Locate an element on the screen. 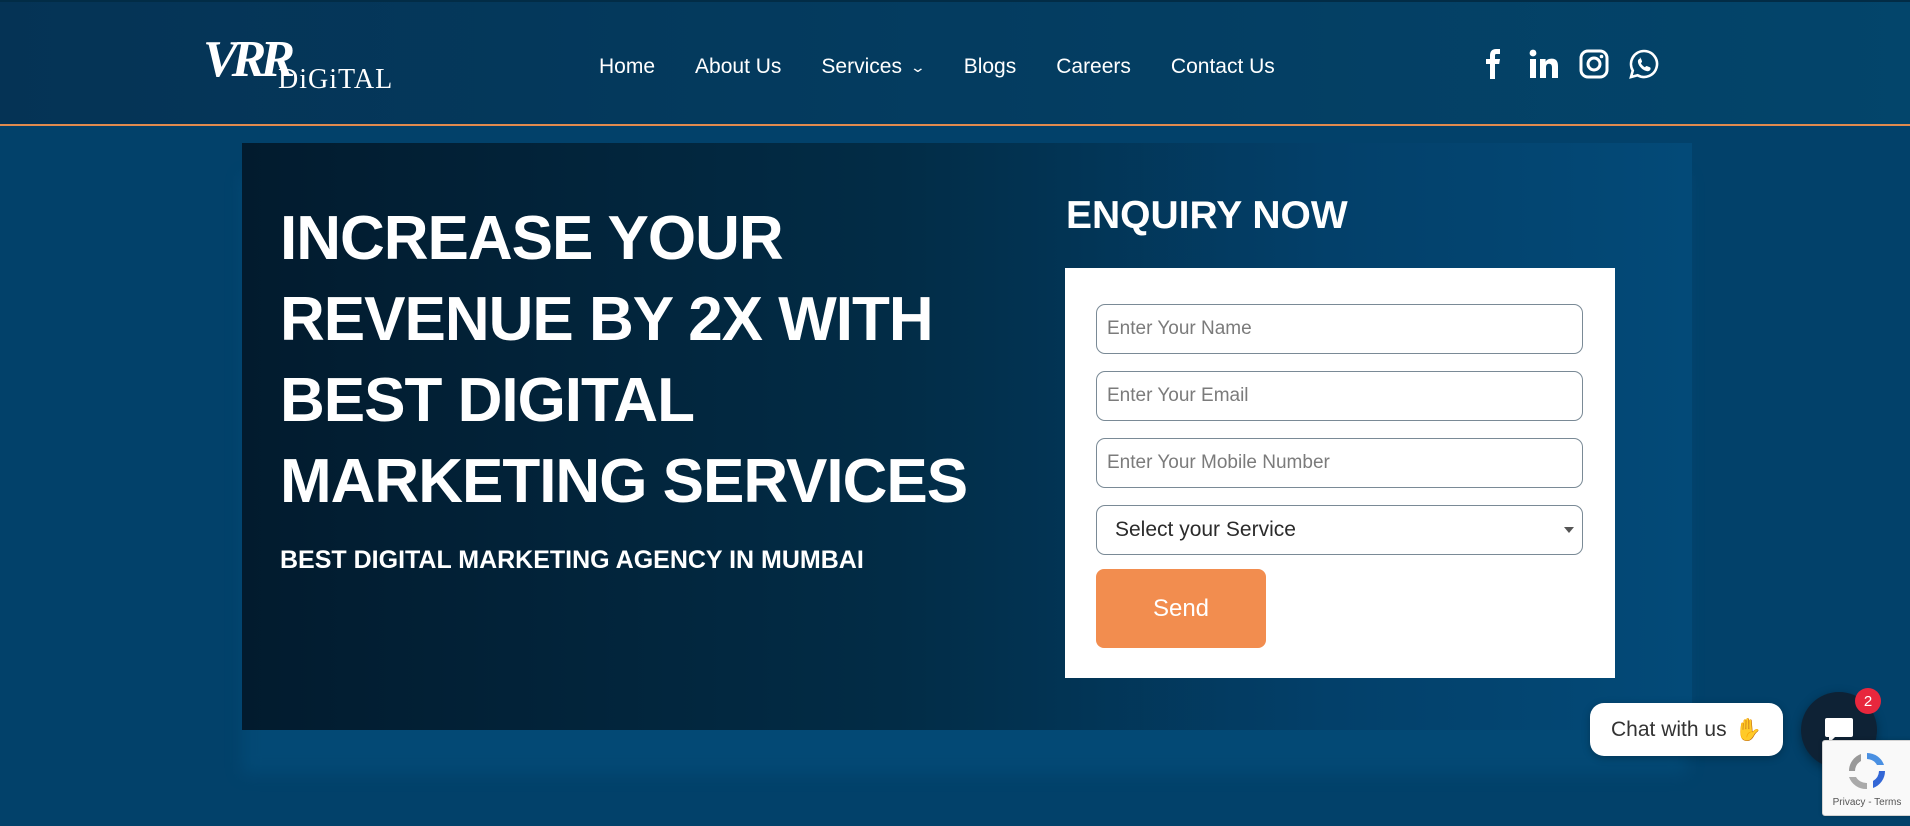 This screenshot has height=826, width=1910. nav-contact-us: Contact Us is located at coordinates (1223, 67).